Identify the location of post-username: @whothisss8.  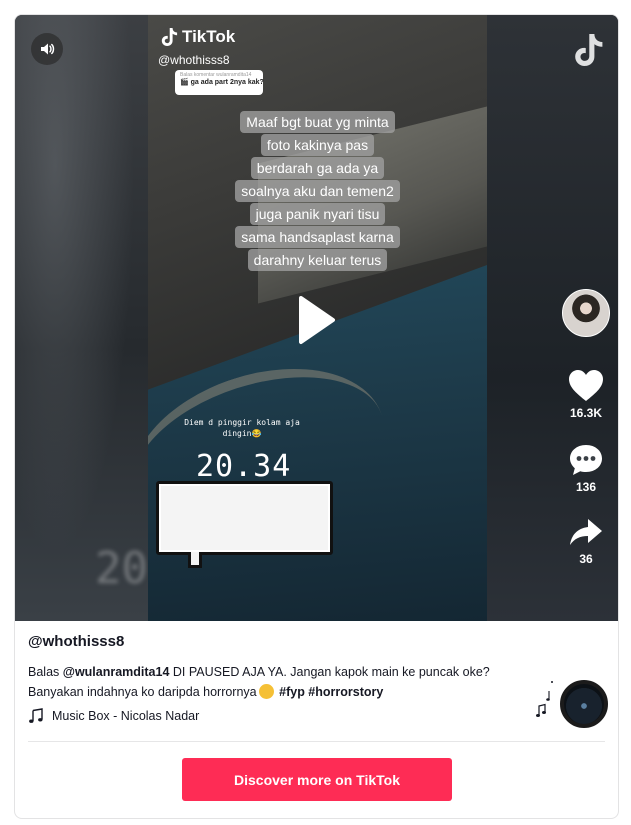
(76, 641).